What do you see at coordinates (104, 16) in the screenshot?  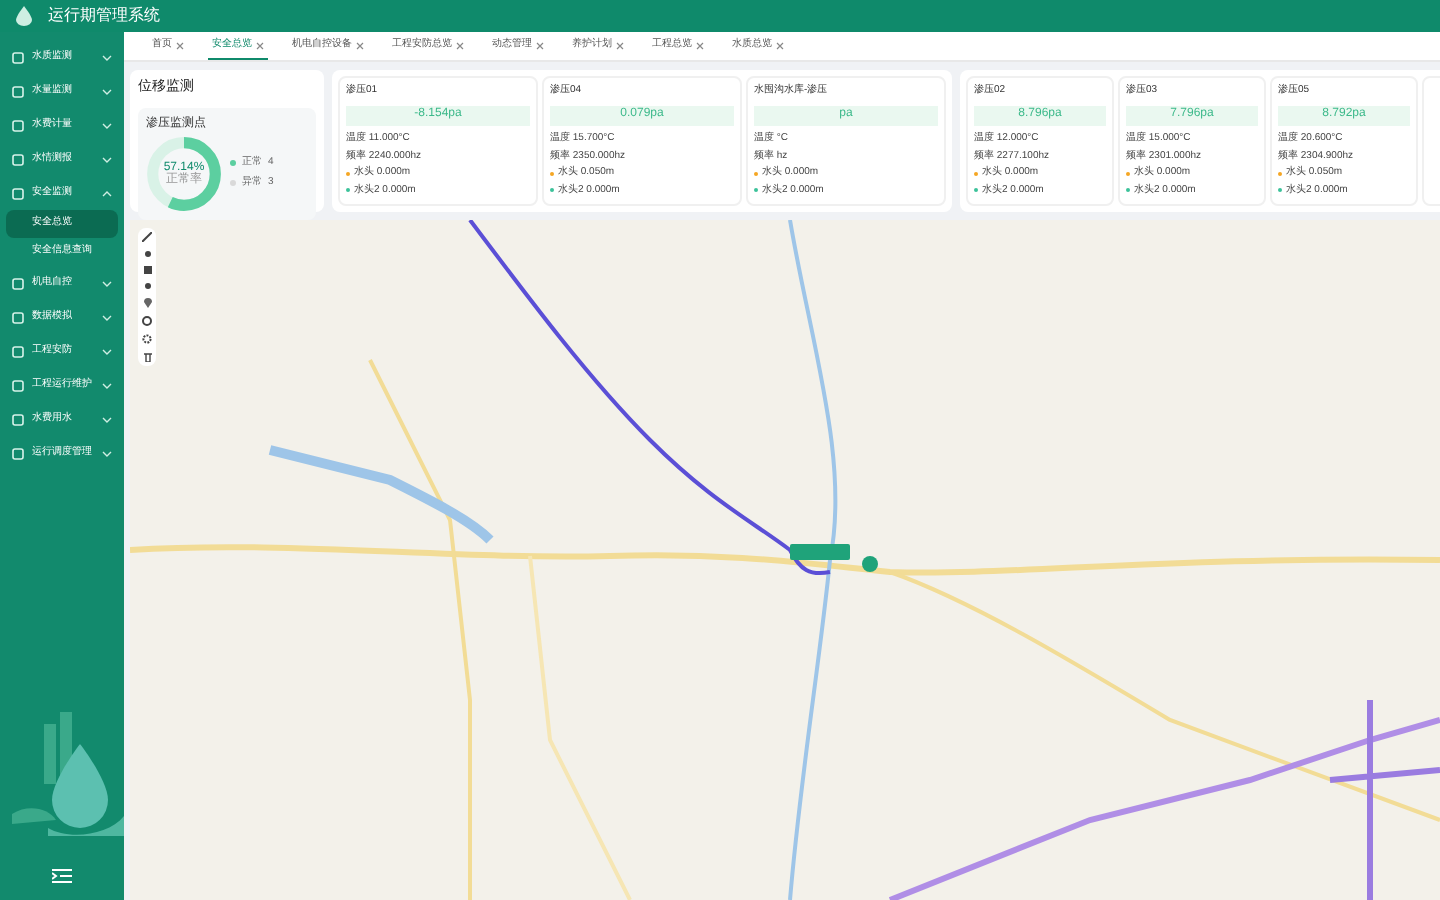 I see `app-title: 运行期管理系统` at bounding box center [104, 16].